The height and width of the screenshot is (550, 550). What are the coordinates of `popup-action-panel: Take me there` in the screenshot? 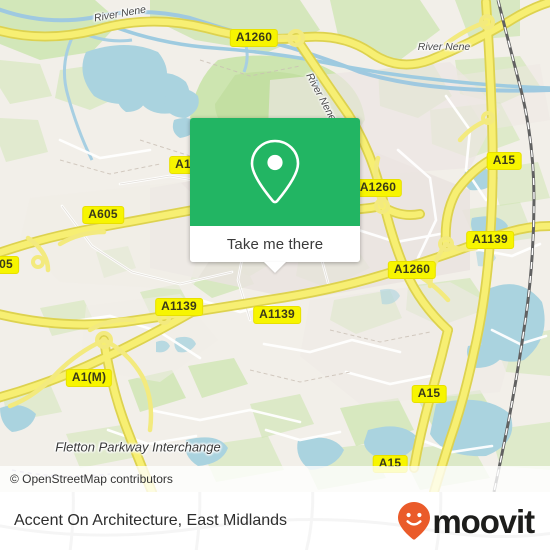 It's located at (275, 249).